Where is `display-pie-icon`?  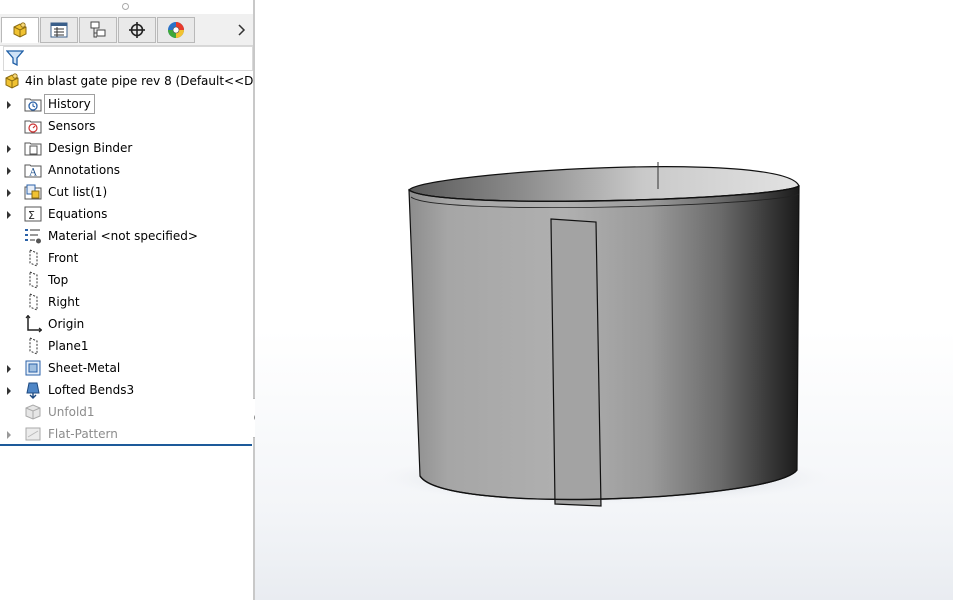 display-pie-icon is located at coordinates (176, 30).